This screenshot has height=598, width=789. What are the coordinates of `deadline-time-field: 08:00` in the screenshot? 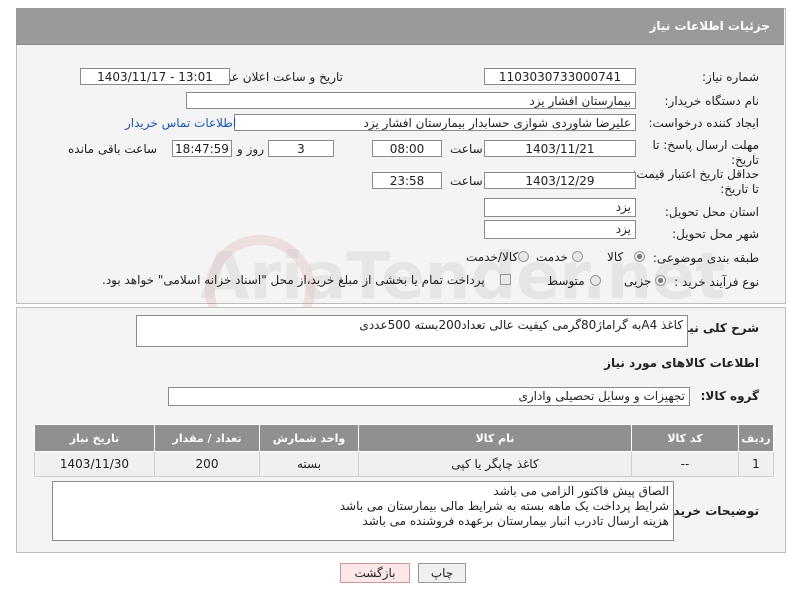 It's located at (407, 148).